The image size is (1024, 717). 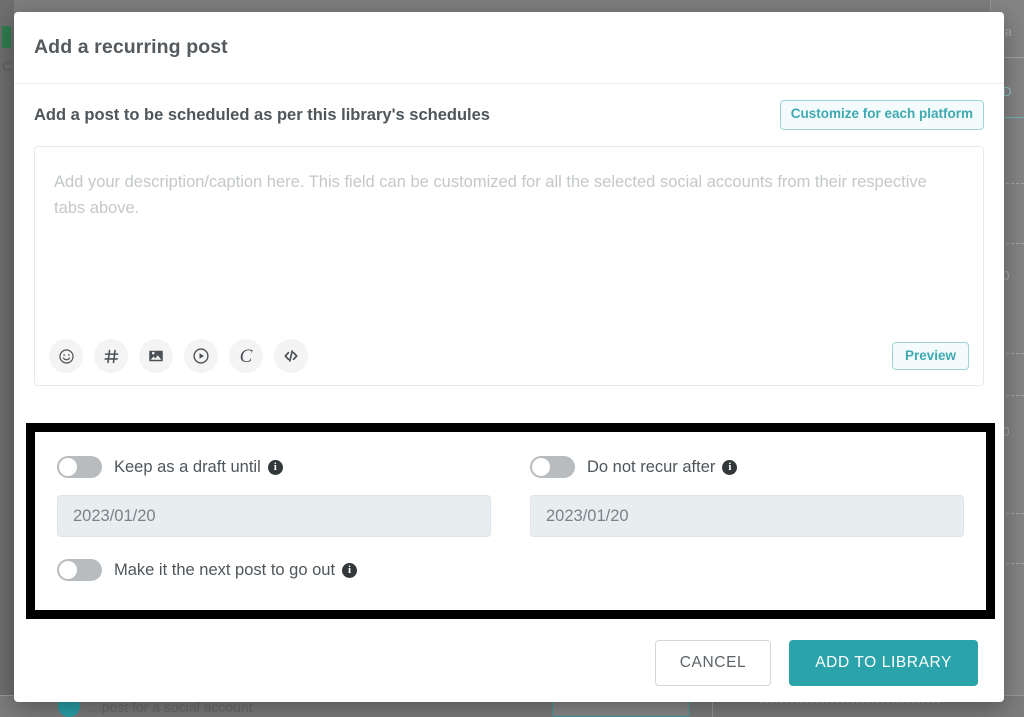 I want to click on keep-as-draft-group: Keep as a draft until i 2023/01/20, so click(x=274, y=493).